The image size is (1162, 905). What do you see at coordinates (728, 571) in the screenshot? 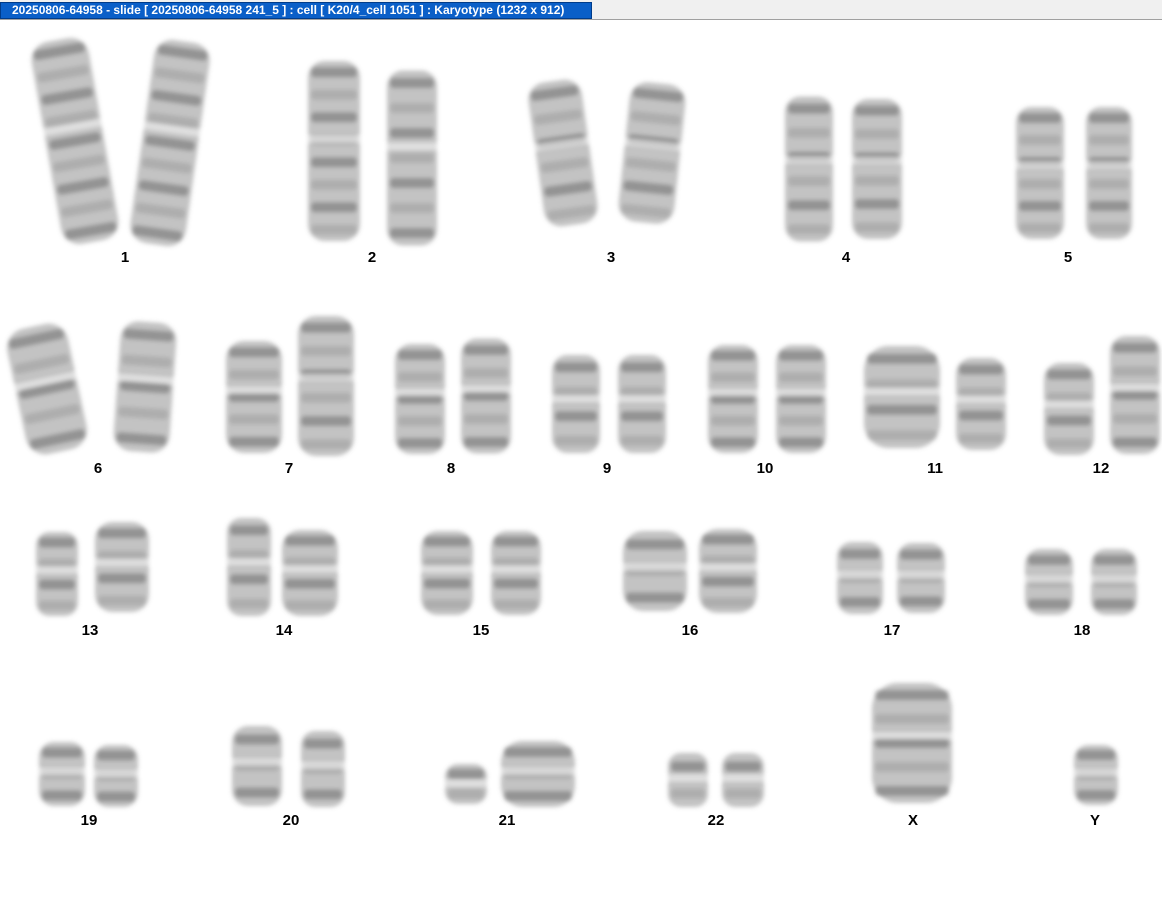
I see `chromosome-16b` at bounding box center [728, 571].